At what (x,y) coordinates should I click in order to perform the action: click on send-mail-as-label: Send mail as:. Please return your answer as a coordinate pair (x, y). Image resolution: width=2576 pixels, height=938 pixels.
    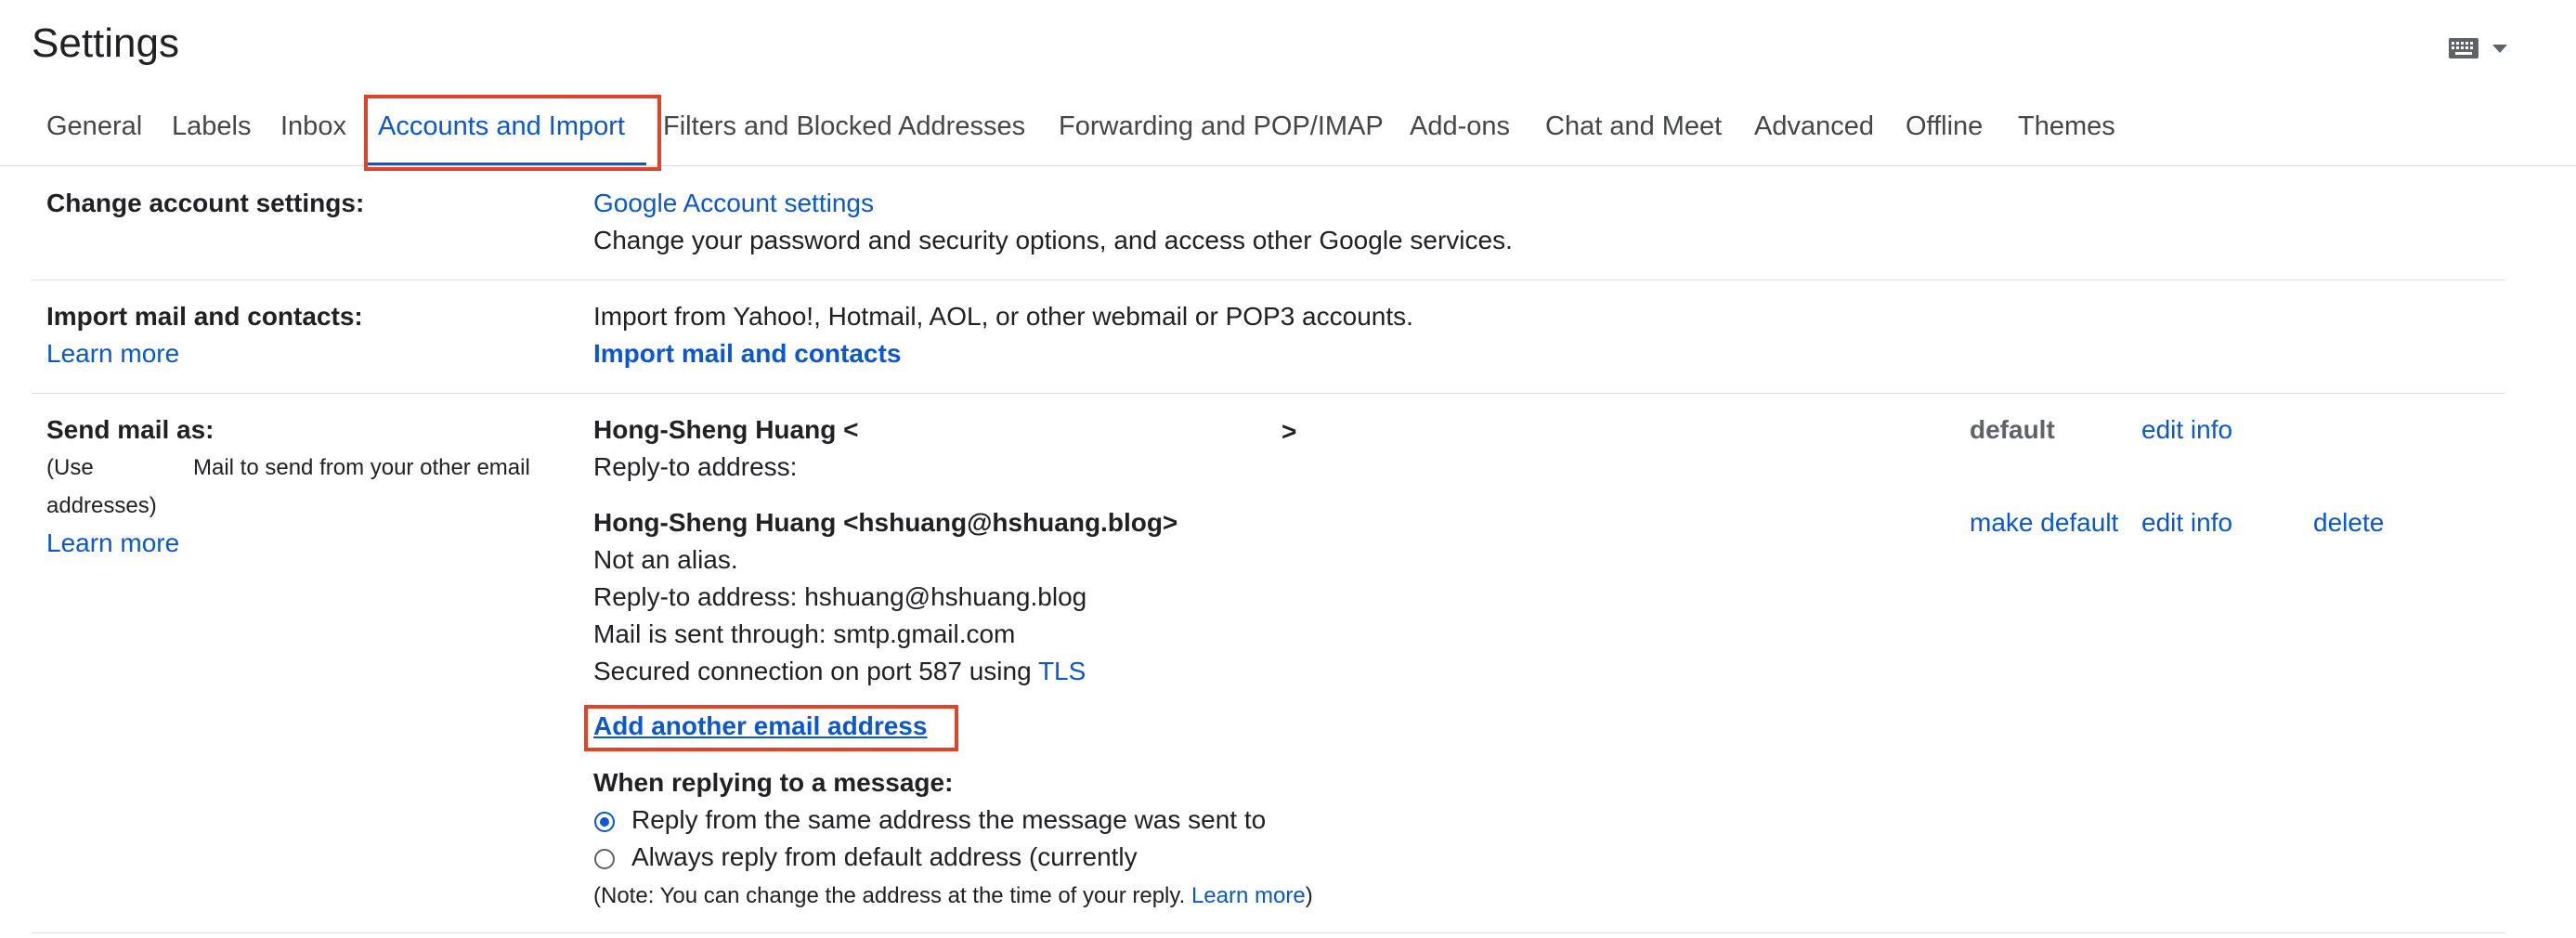
    Looking at the image, I should click on (130, 429).